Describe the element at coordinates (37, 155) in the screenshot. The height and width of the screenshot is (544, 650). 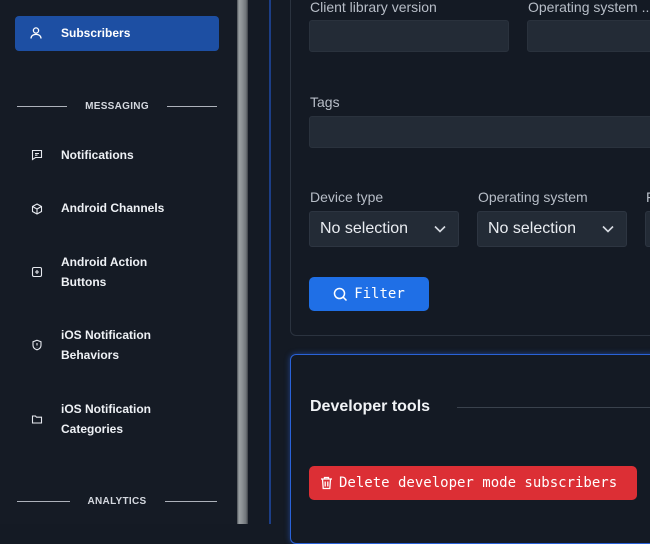
I see `message-icon` at that location.